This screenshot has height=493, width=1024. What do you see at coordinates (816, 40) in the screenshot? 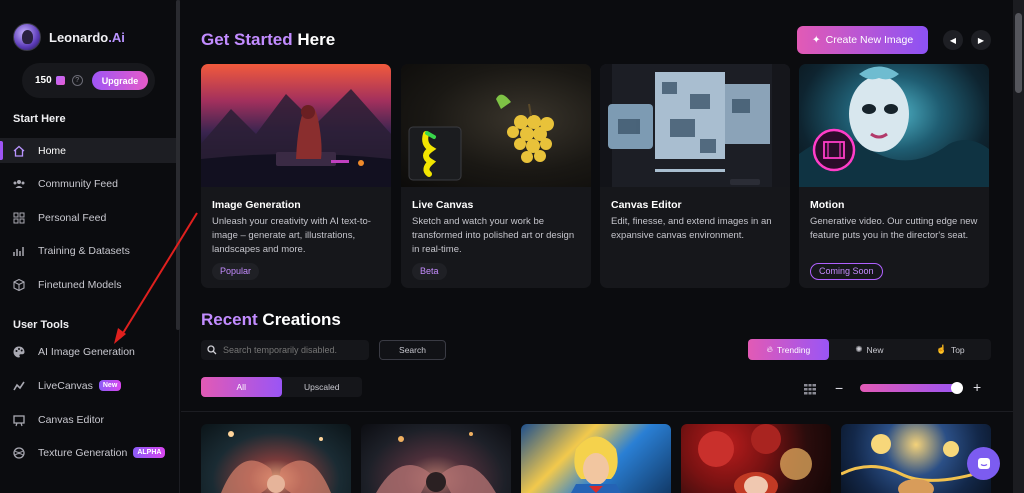
I see `sparkle-icon: ✦` at bounding box center [816, 40].